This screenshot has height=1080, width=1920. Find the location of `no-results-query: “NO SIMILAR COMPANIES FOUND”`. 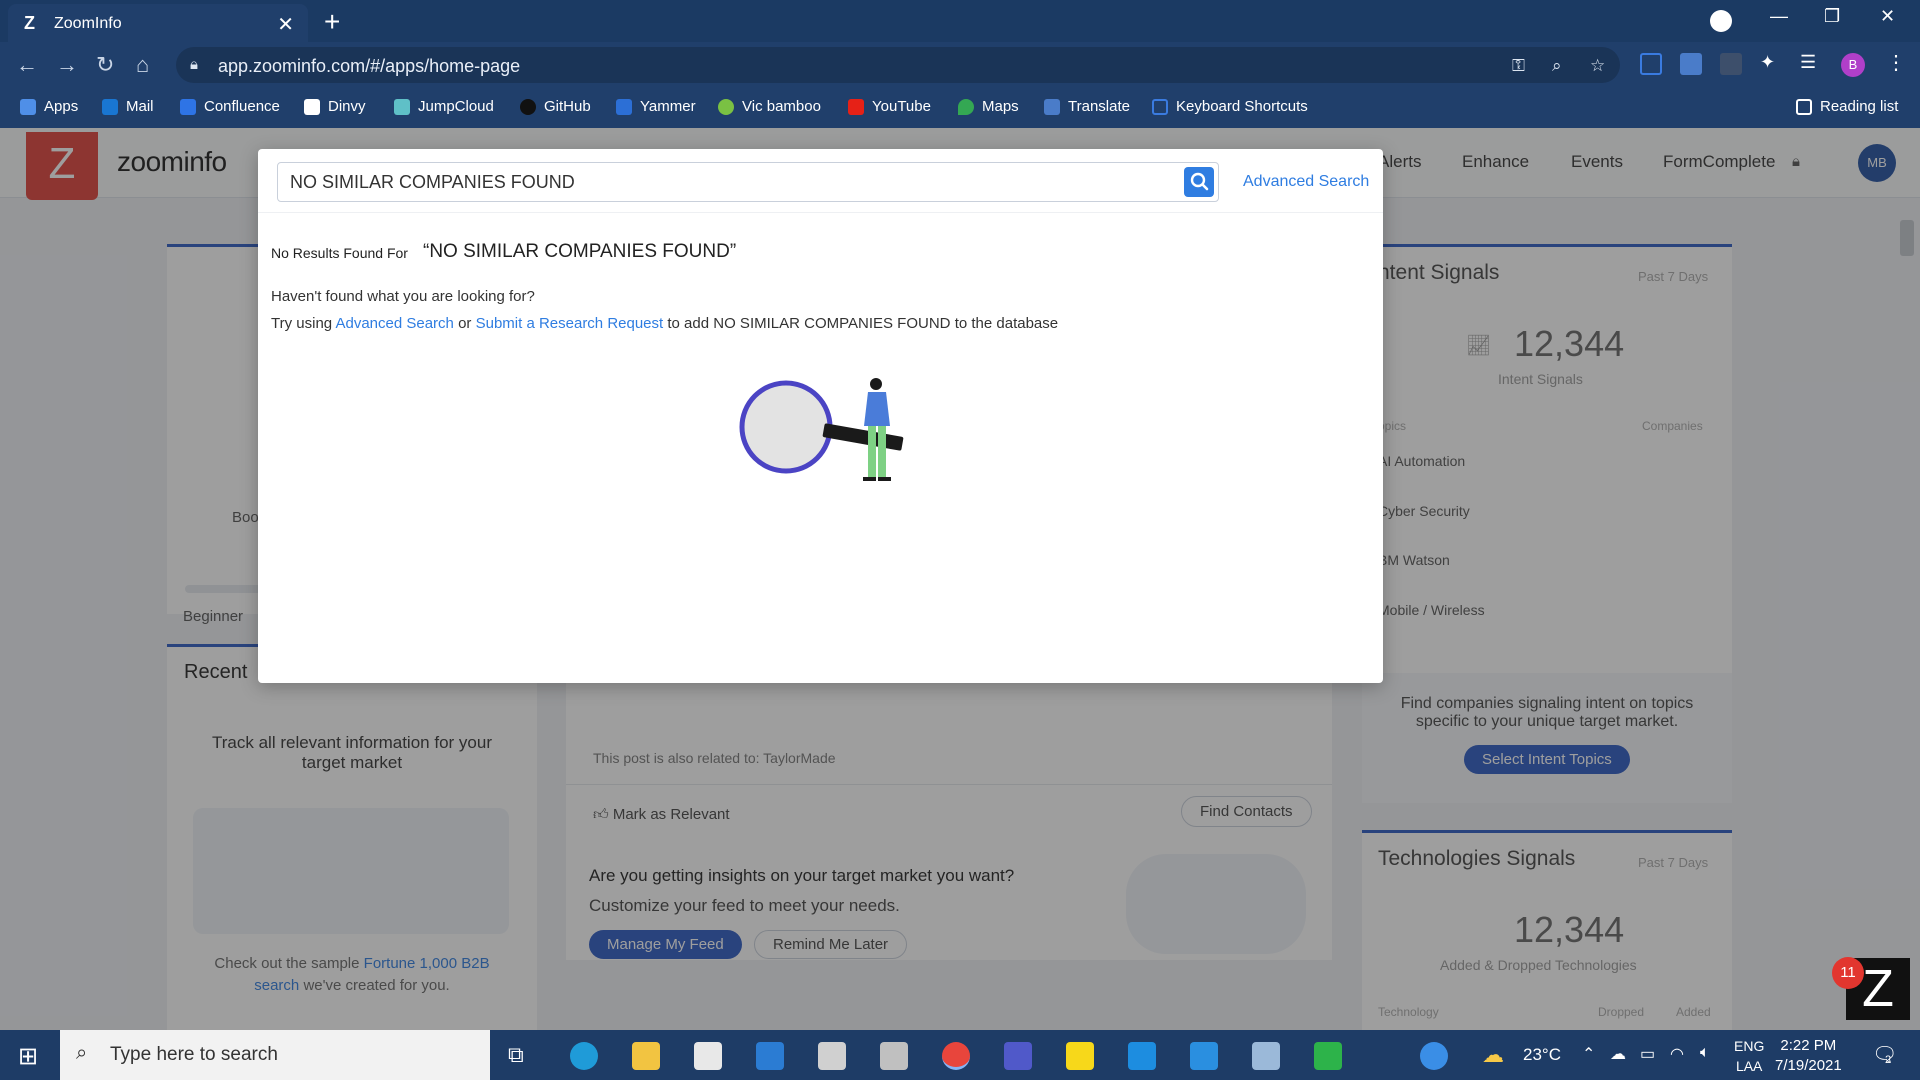

no-results-query: “NO SIMILAR COMPANIES FOUND” is located at coordinates (580, 251).